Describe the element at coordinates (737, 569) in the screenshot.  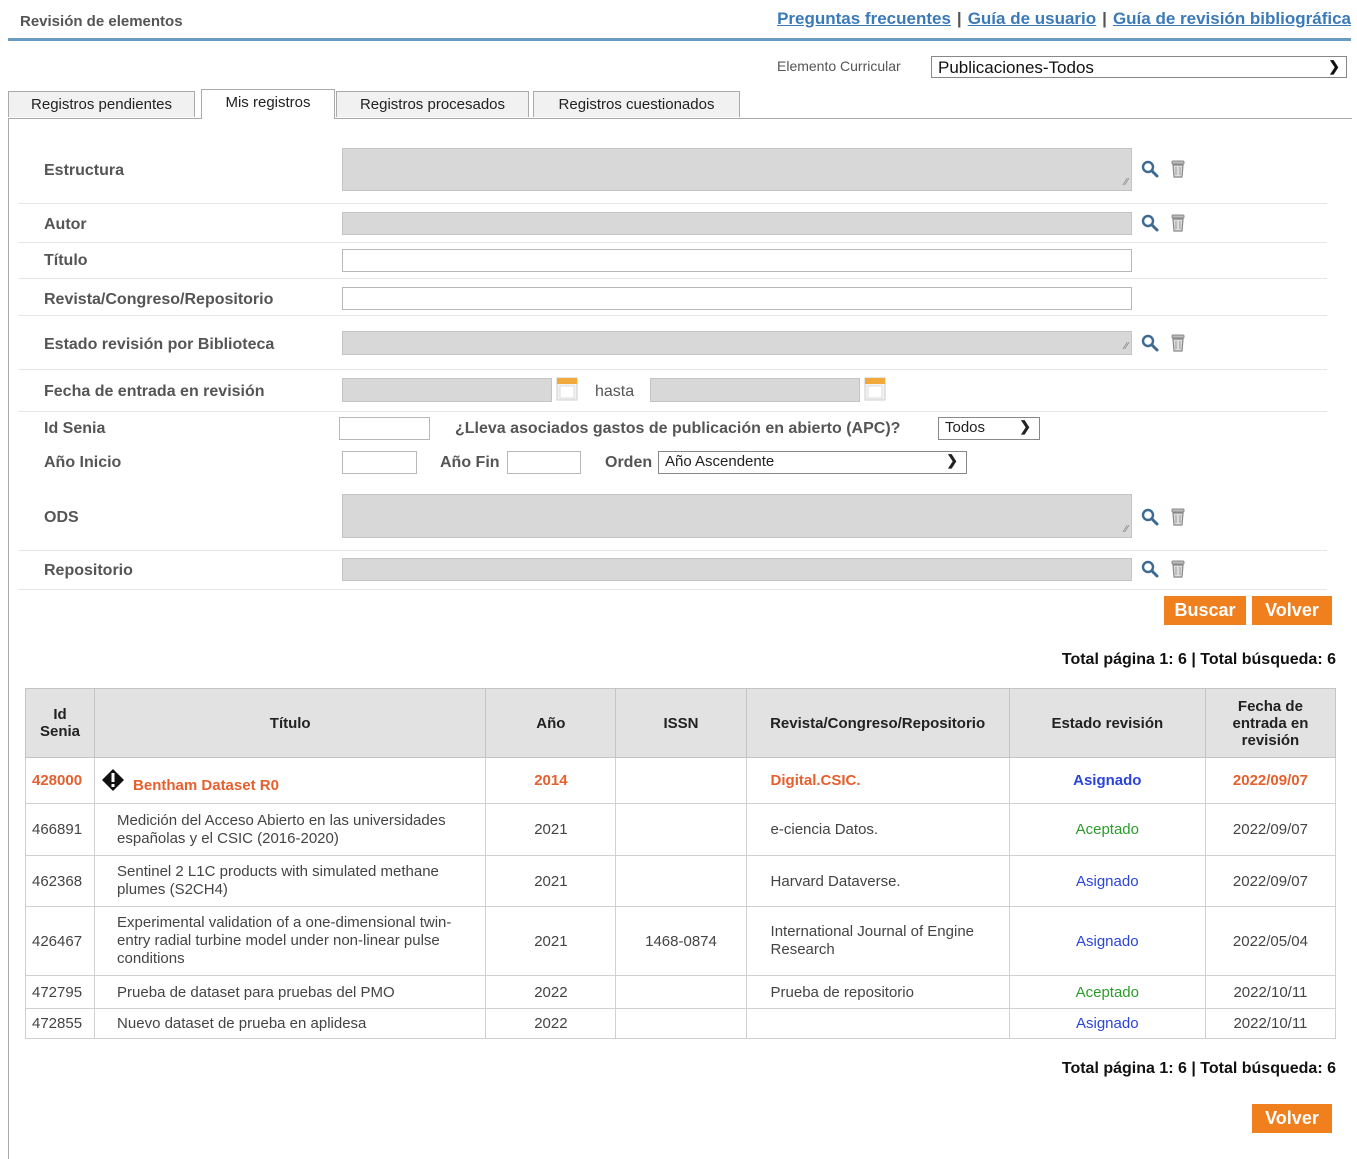
I see `repositorio-field` at that location.